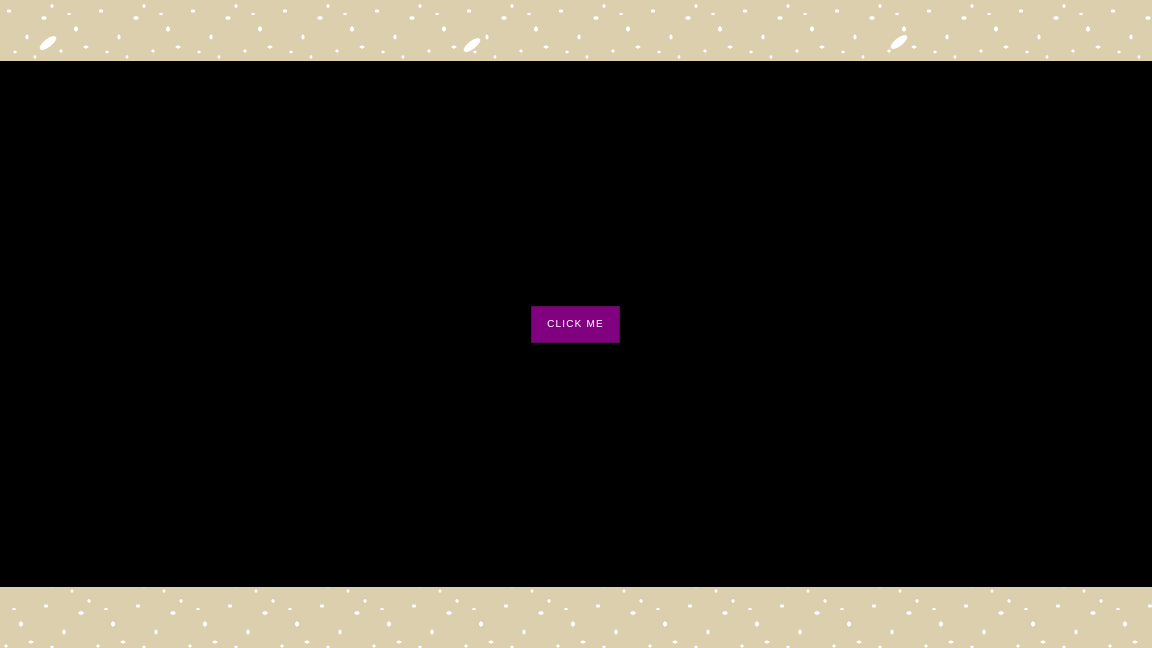  I want to click on click-me-button: CLICK ME, so click(575, 324).